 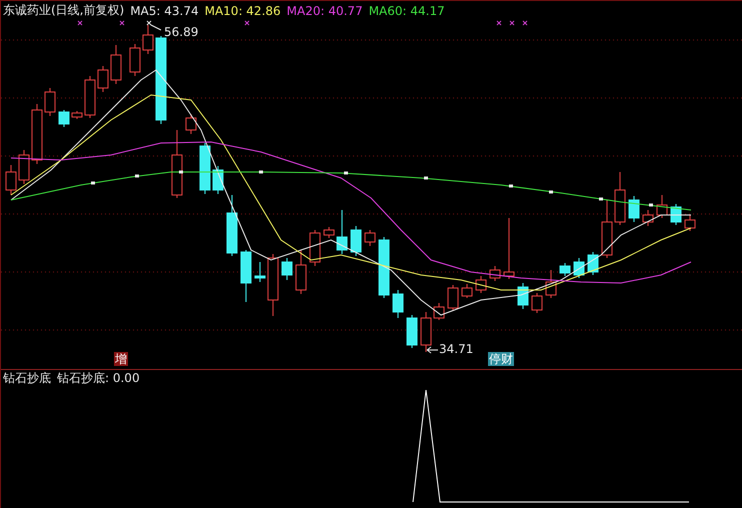 I want to click on ma-reading: MA10: 42.86, so click(x=242, y=11).